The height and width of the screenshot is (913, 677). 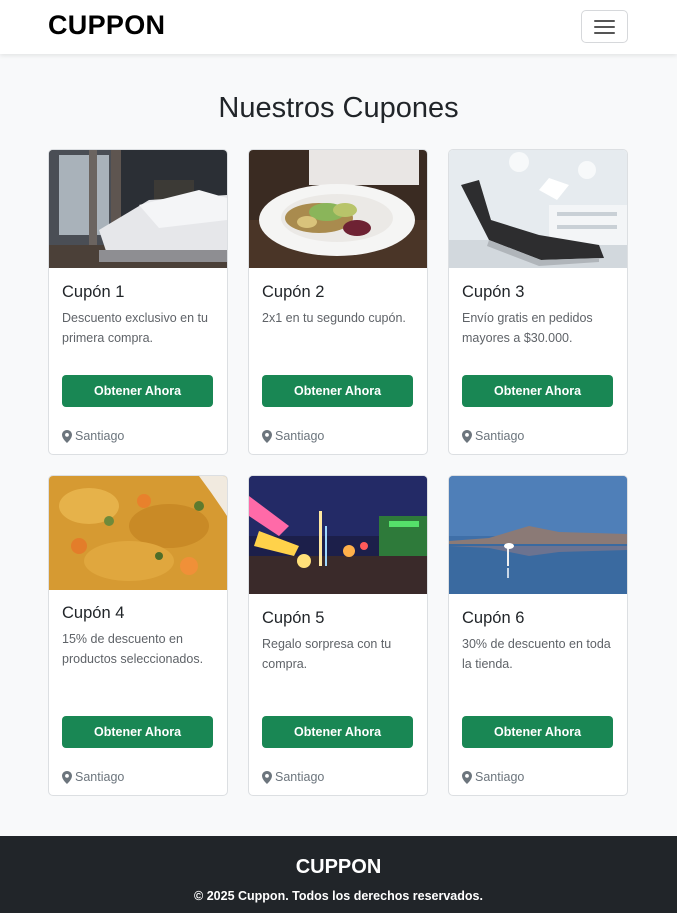 I want to click on navbar-toggle-button, so click(x=604, y=26).